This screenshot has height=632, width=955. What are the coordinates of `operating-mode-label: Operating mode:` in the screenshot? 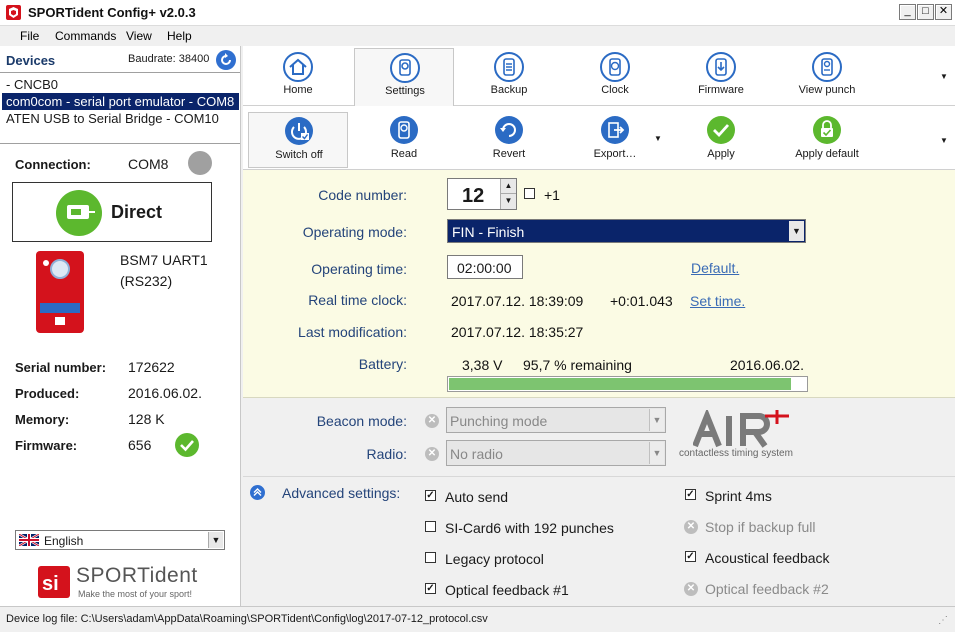 It's located at (354, 232).